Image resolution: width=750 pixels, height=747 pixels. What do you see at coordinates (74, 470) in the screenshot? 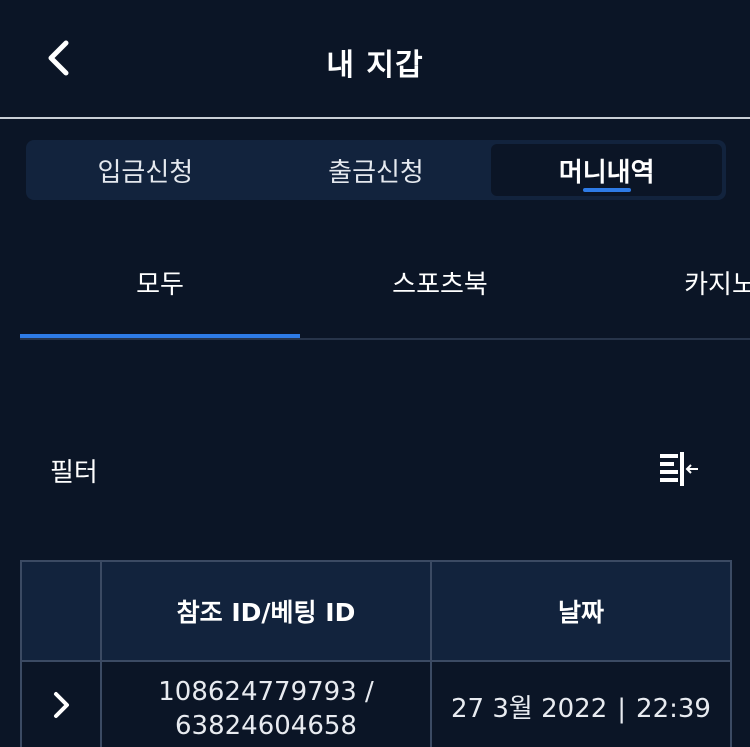
I see `filter-label: 필터` at bounding box center [74, 470].